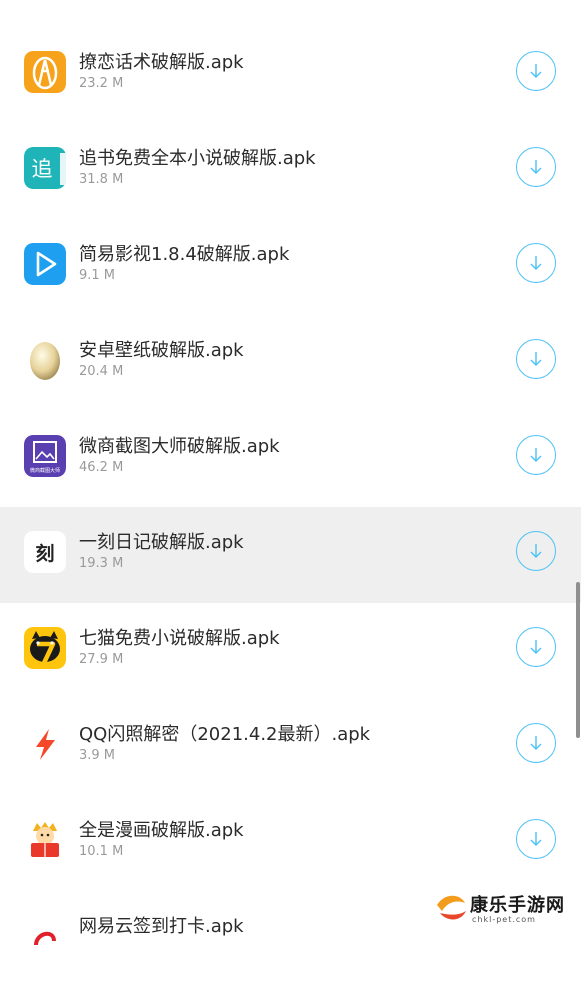  Describe the element at coordinates (45, 840) in the screenshot. I see `comic-reader-app-icon` at that location.